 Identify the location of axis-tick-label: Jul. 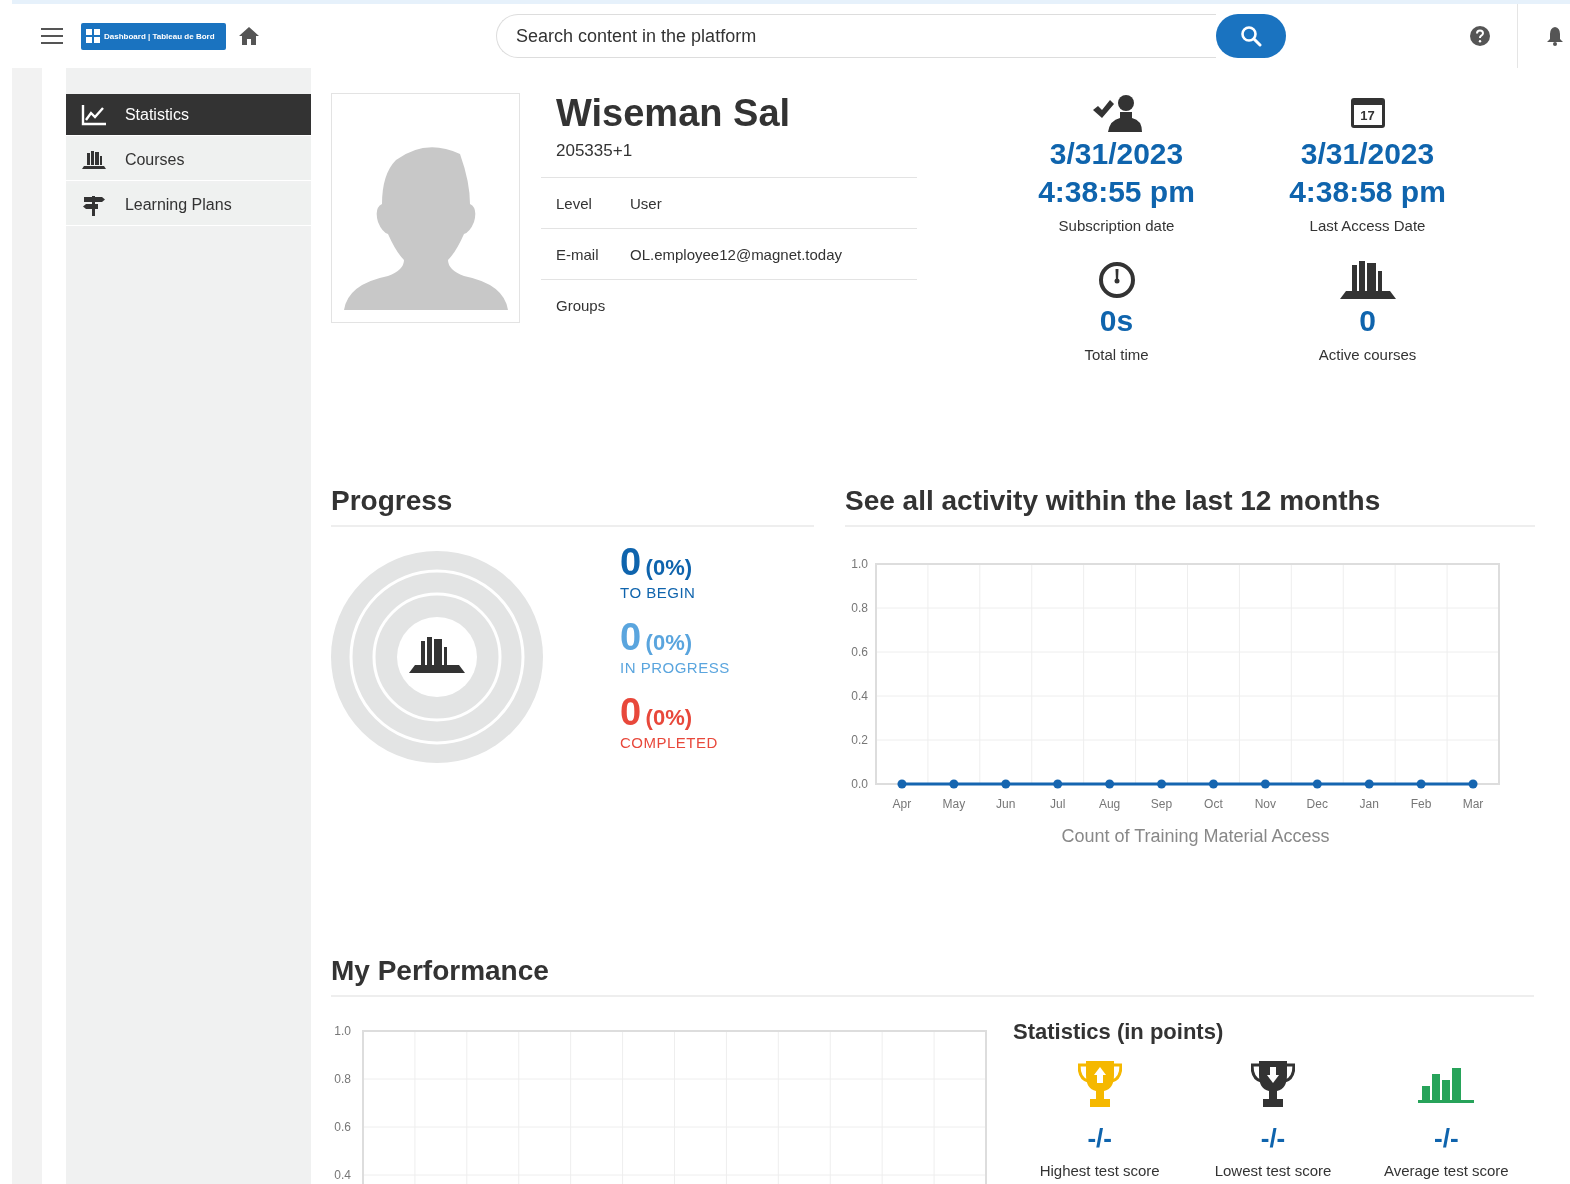
(1058, 804).